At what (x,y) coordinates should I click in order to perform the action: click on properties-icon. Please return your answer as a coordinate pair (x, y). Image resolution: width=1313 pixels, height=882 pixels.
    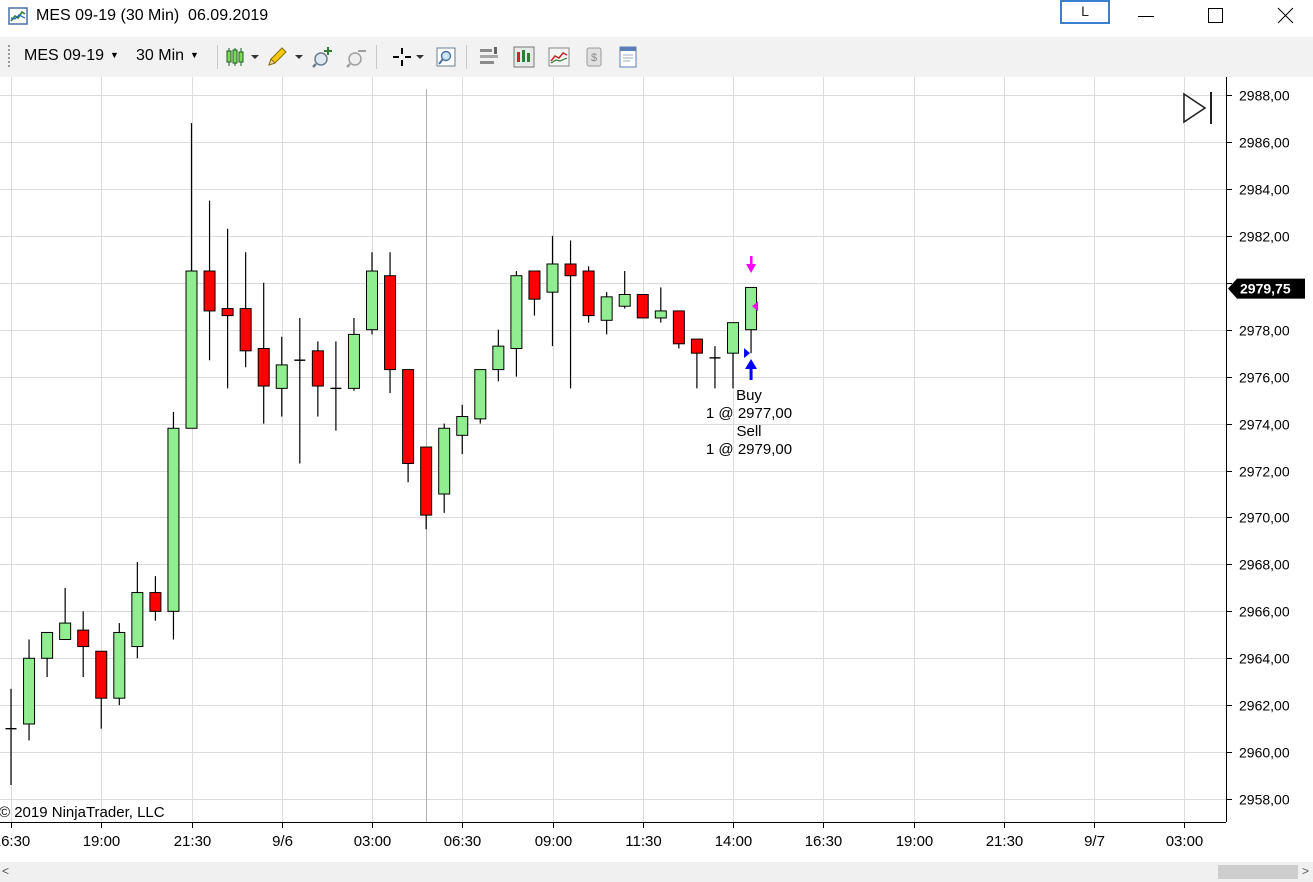
    Looking at the image, I should click on (490, 57).